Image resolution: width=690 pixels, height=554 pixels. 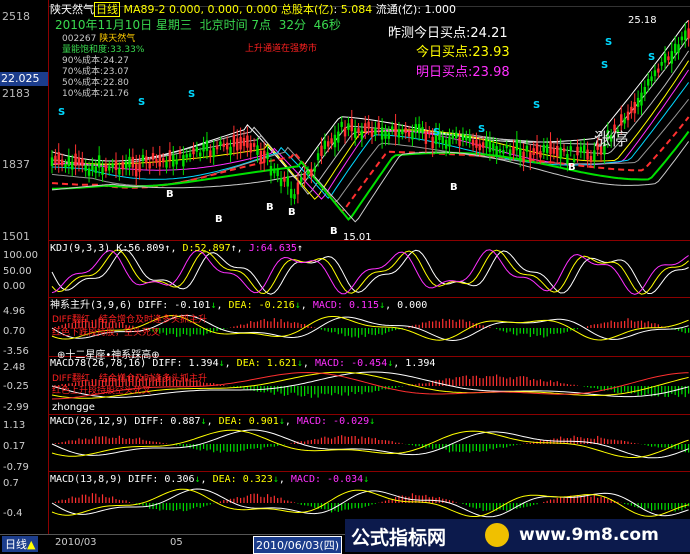 What do you see at coordinates (444, 72) in the screenshot?
I see `tomorrow-buy-label: 明日买点:` at bounding box center [444, 72].